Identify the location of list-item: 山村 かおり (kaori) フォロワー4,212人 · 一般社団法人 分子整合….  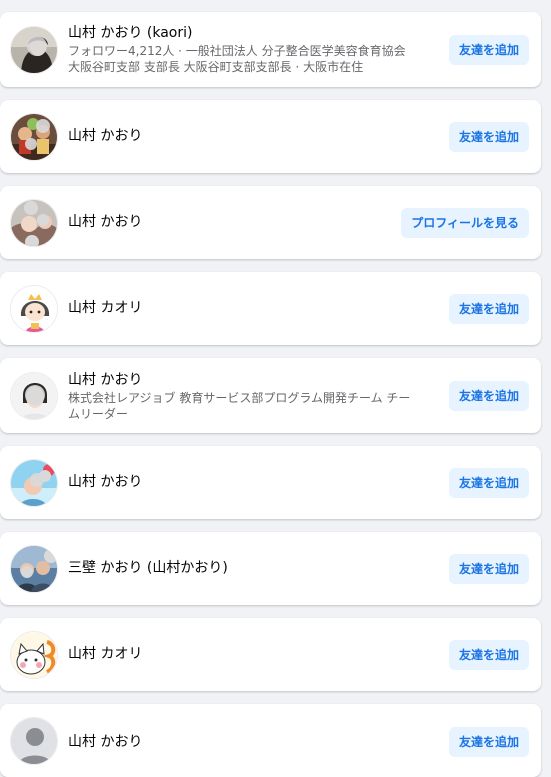
(270, 49).